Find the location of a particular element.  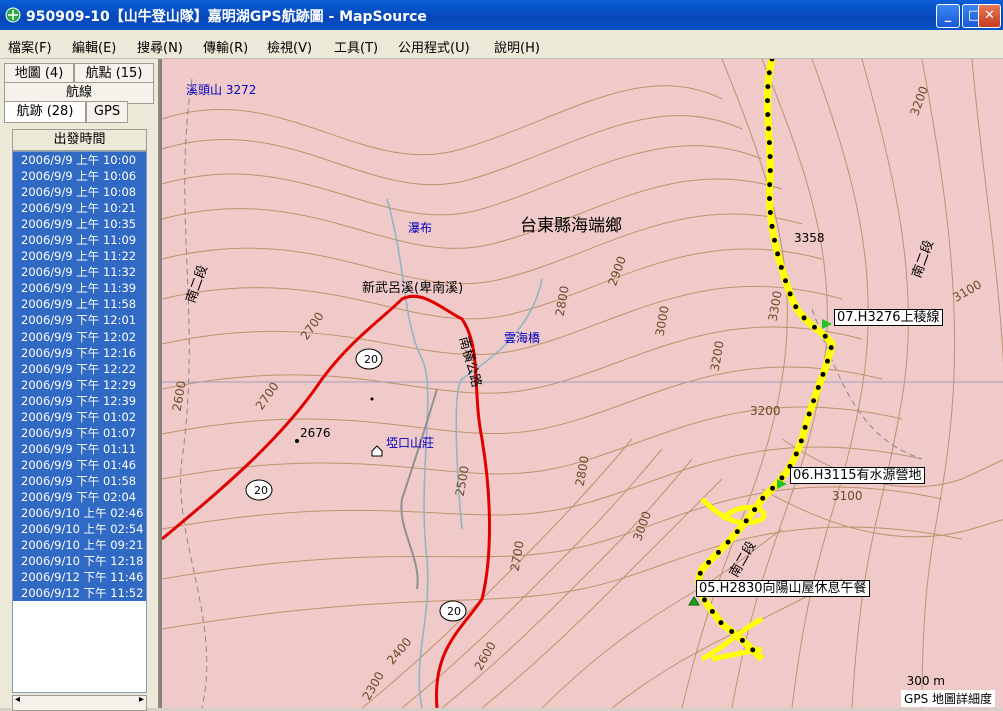

menu-find: 搜尋(N) is located at coordinates (160, 46).